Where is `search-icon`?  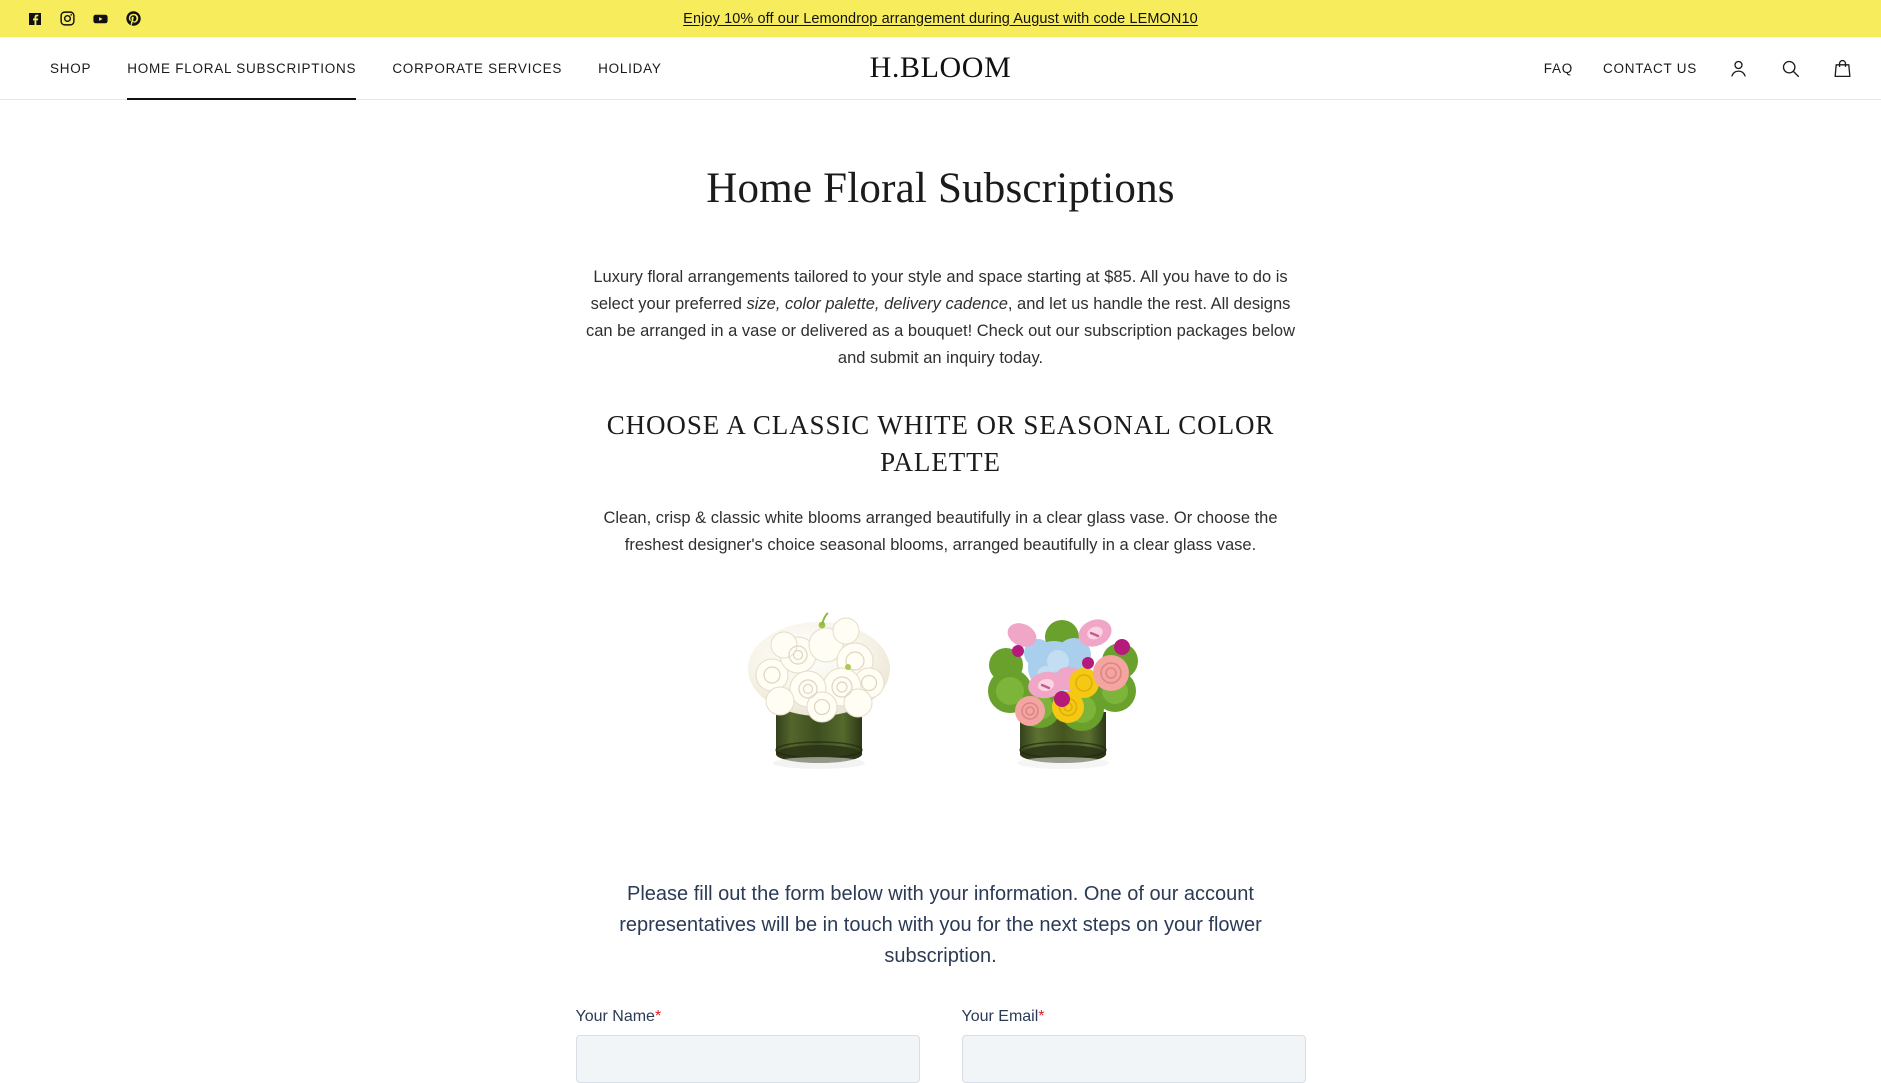
search-icon is located at coordinates (1790, 68).